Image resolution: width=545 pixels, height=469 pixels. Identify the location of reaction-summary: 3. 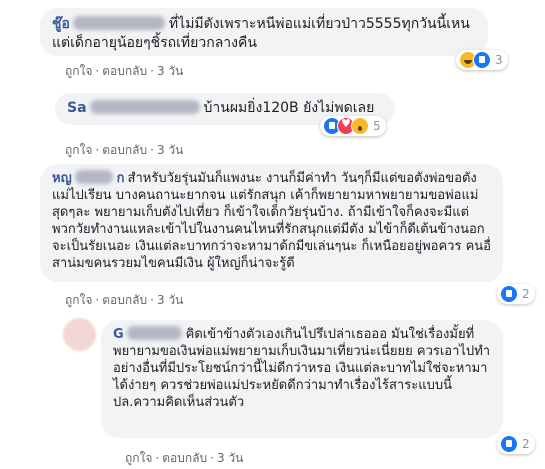
(482, 60).